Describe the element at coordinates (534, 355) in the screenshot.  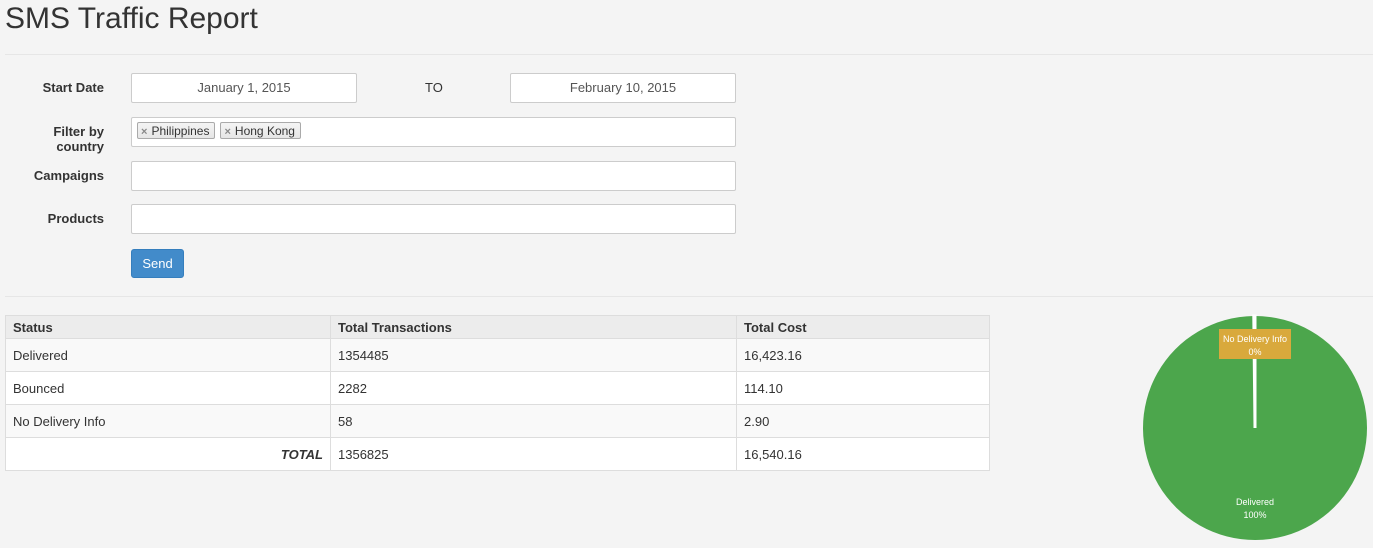
I see `transactions-cell: 1354485` at that location.